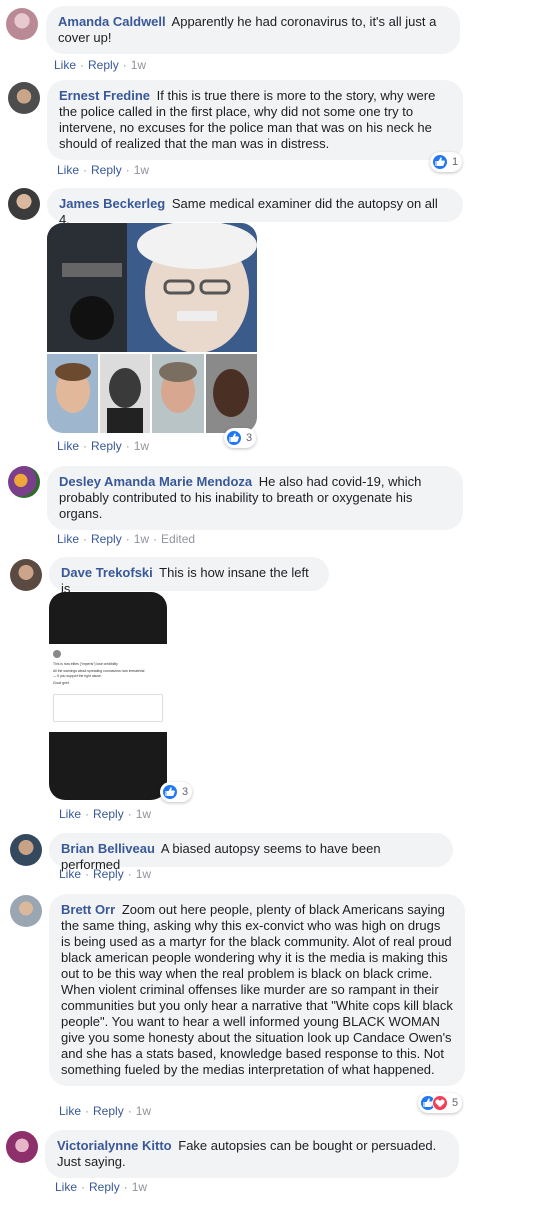 Image resolution: width=536 pixels, height=1224 pixels. Describe the element at coordinates (107, 572) in the screenshot. I see `author-name: Dave Trekofski` at that location.